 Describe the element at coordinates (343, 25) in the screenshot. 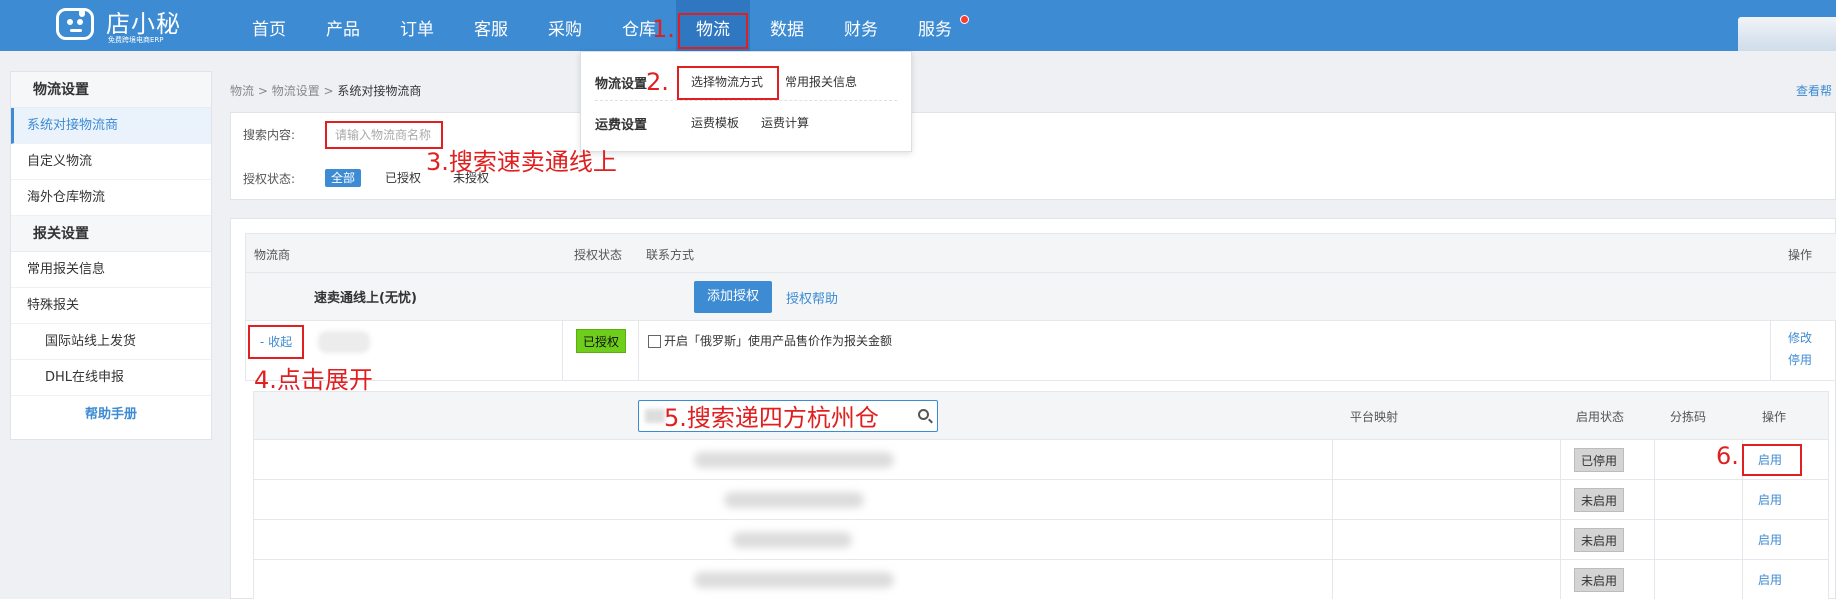

I see `nav-products: 产品` at that location.